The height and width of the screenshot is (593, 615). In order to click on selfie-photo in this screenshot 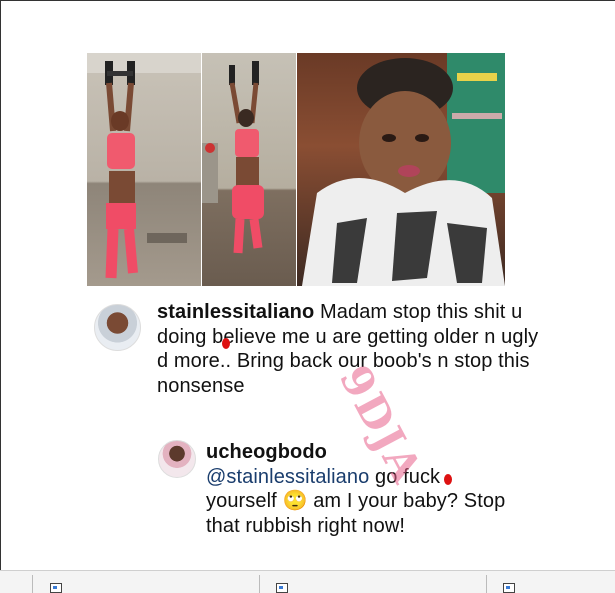, I will do `click(401, 169)`.